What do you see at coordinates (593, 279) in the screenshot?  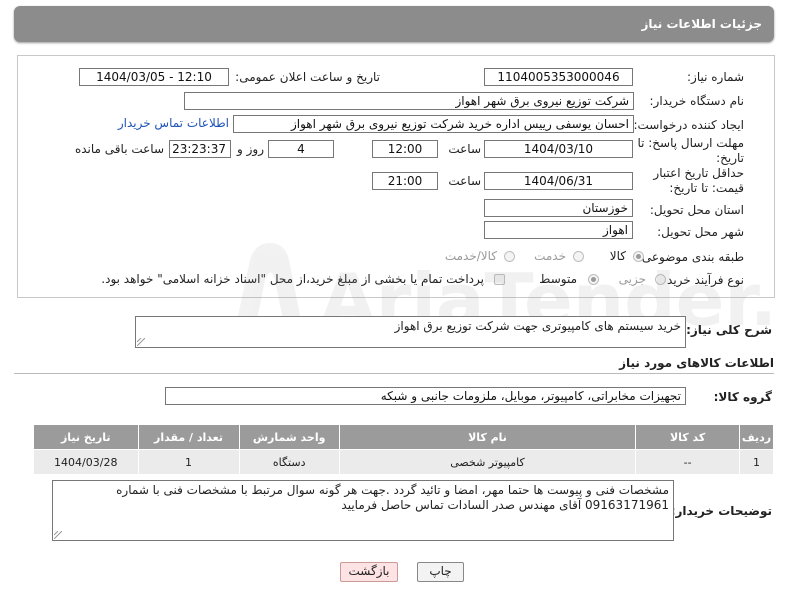 I see `process-medium-radio` at bounding box center [593, 279].